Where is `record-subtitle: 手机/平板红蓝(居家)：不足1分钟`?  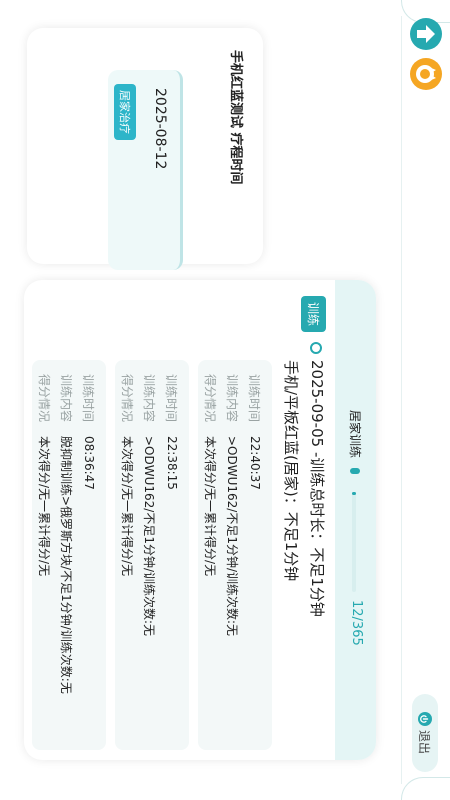
record-subtitle: 手机/平板红蓝(居家)：不足1分钟 is located at coordinates (291, 471).